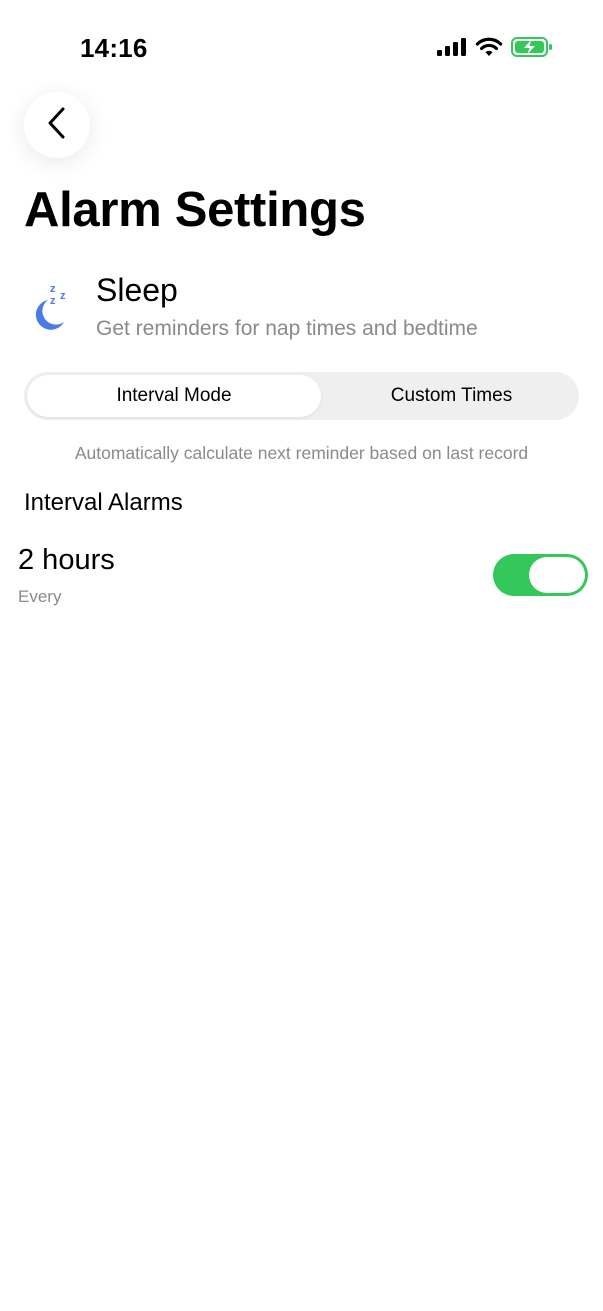 Image resolution: width=603 pixels, height=1311 pixels. I want to click on interval-alarm-row: 2 hours Every, so click(301, 580).